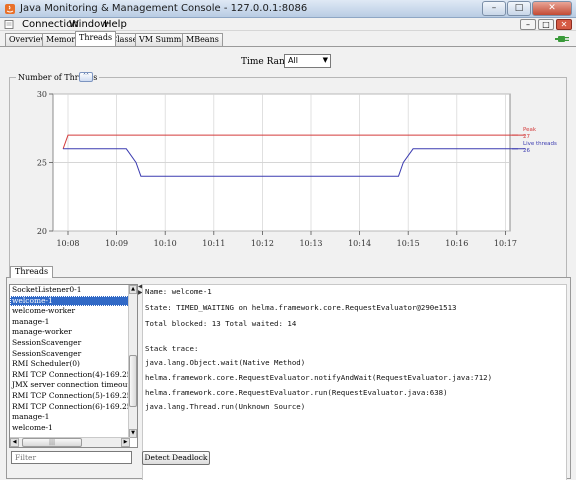 Image resolution: width=576 pixels, height=480 pixels. I want to click on legend-peak-label: Peak, so click(530, 130).